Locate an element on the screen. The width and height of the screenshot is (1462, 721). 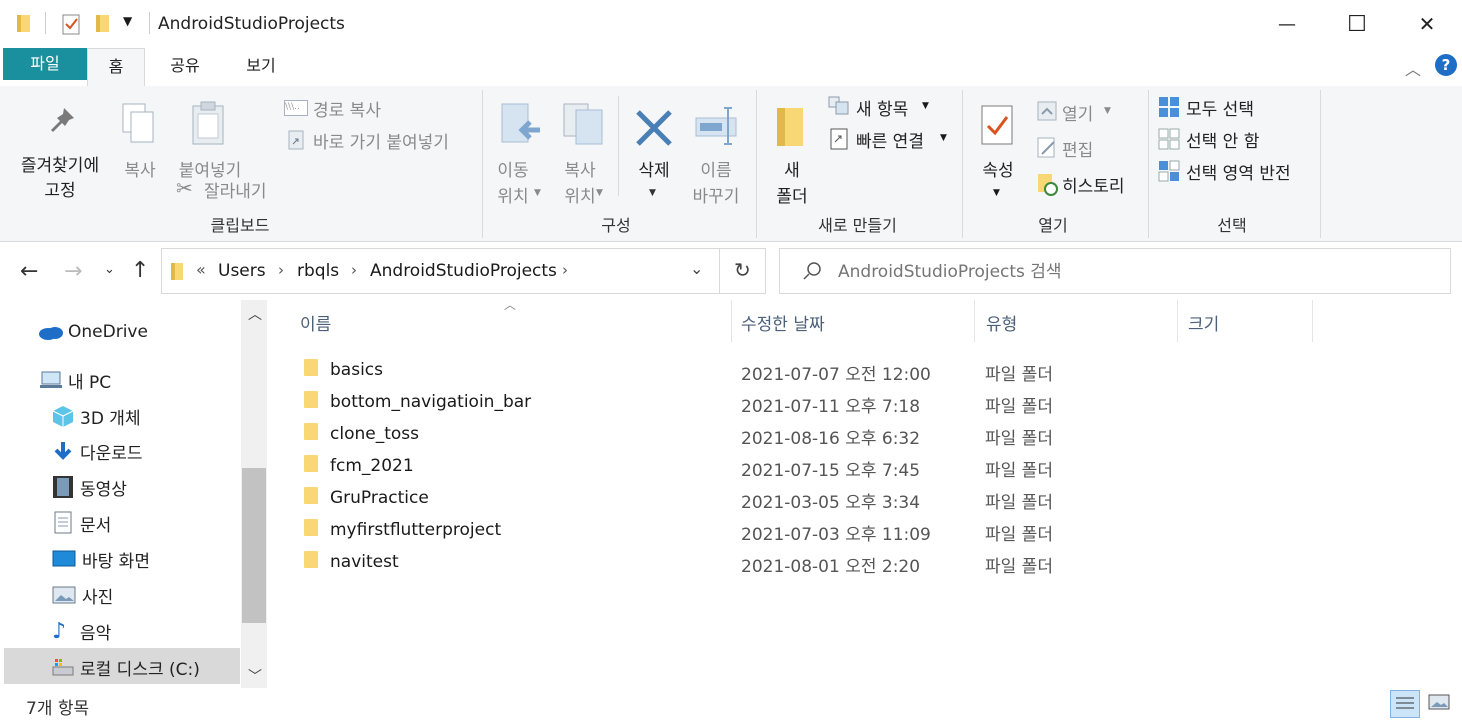
close-button: ✕ is located at coordinates (1427, 24).